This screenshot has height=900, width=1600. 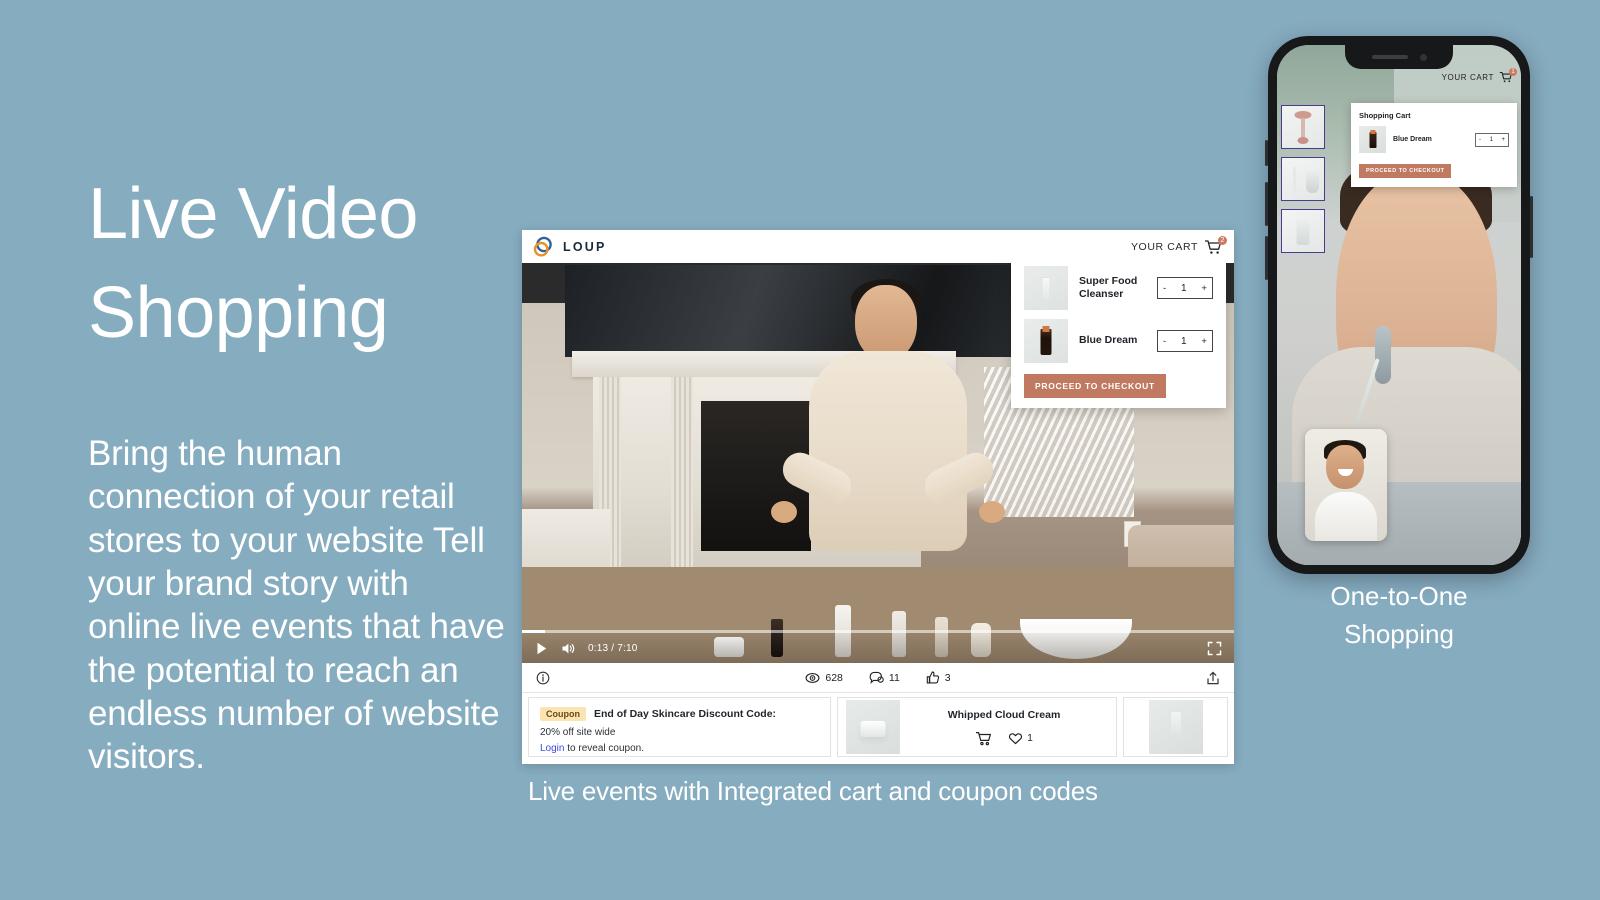 What do you see at coordinates (1030, 738) in the screenshot?
I see `product-like-count: 1` at bounding box center [1030, 738].